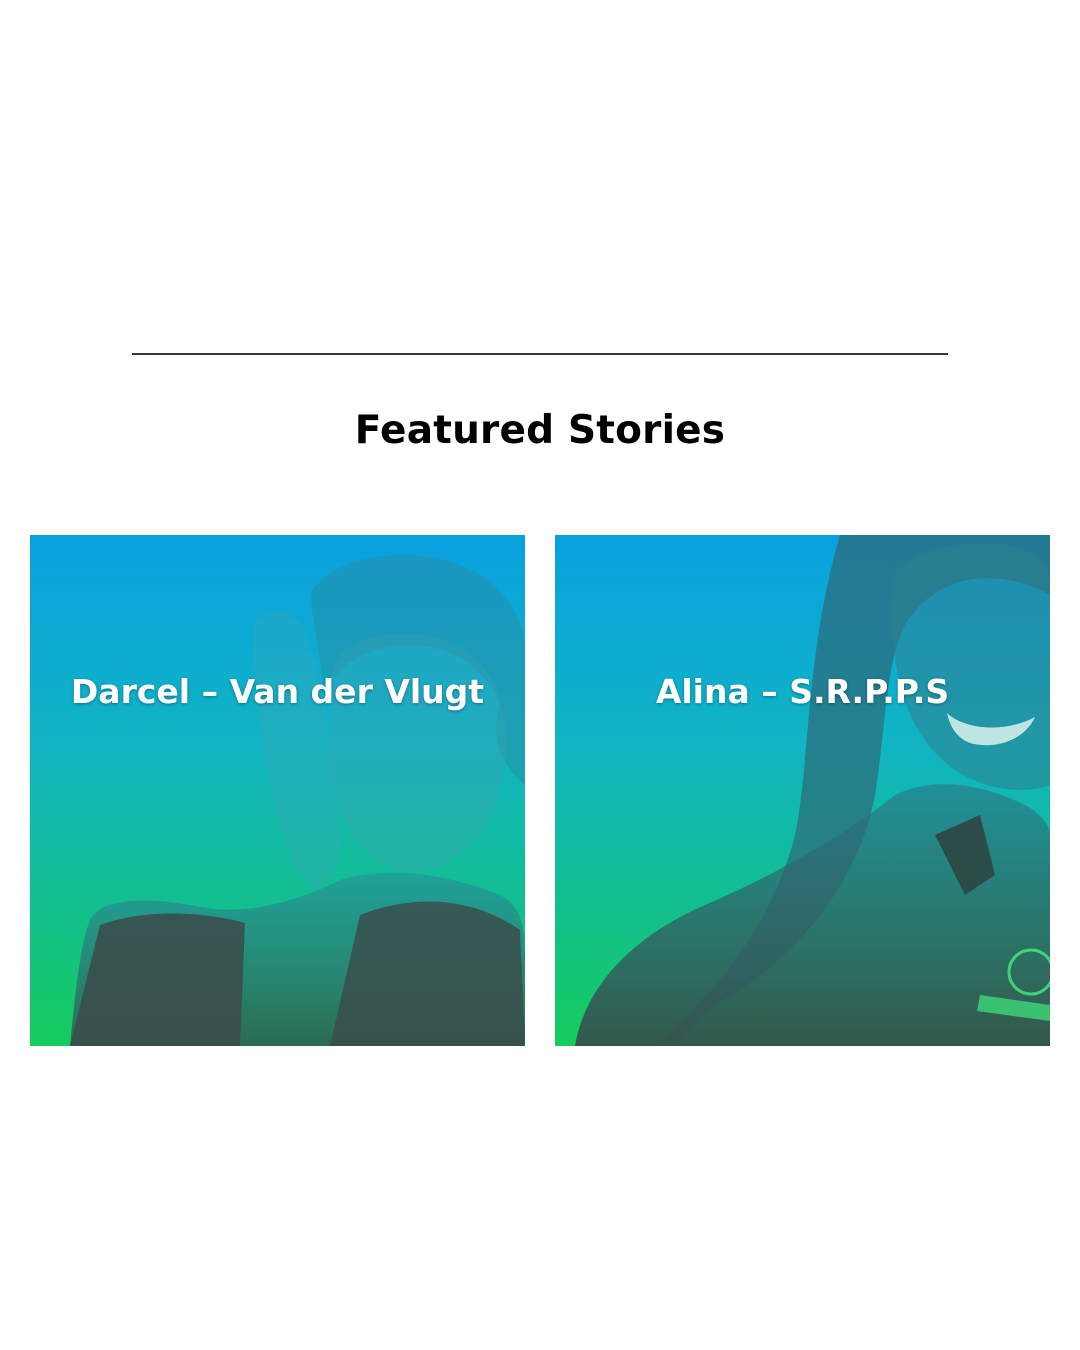 This screenshot has height=1350, width=1080. I want to click on story-card-label: Alina – S.R.P.P.S, so click(802, 691).